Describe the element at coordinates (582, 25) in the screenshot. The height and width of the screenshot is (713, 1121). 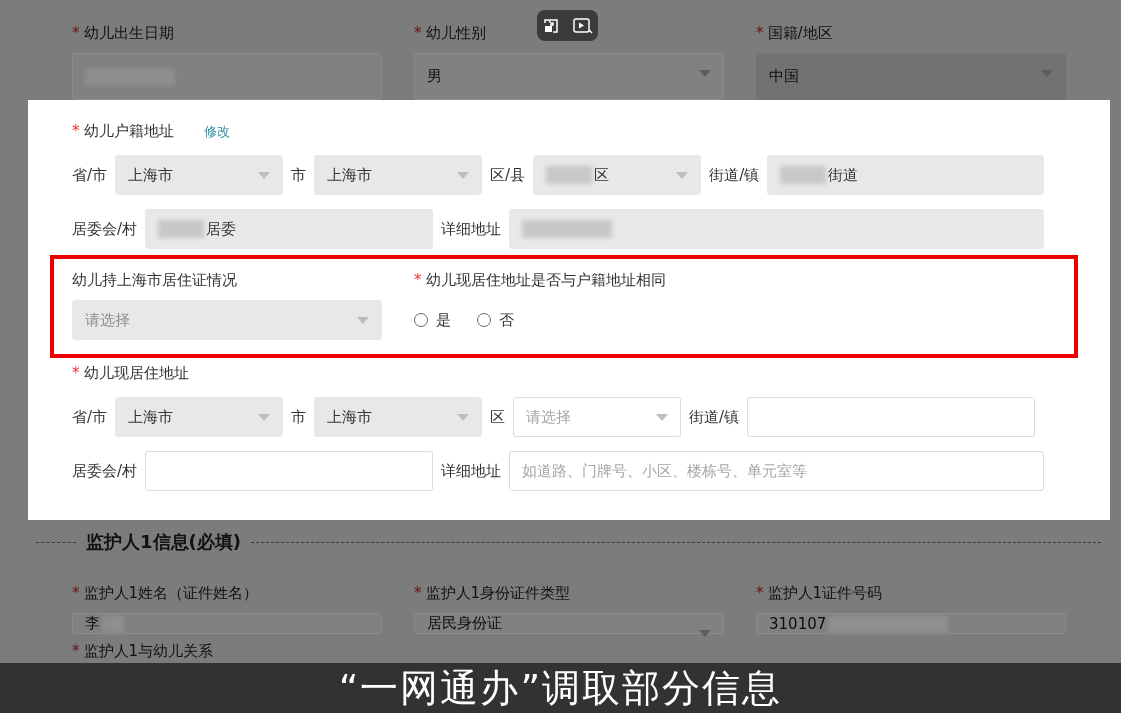
I see `play-icon` at that location.